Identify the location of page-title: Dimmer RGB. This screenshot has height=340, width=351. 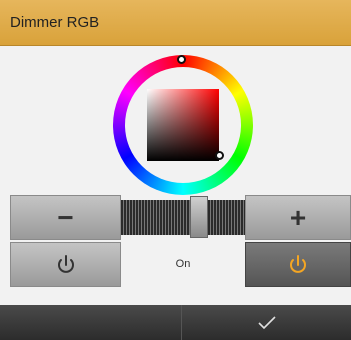
(55, 22).